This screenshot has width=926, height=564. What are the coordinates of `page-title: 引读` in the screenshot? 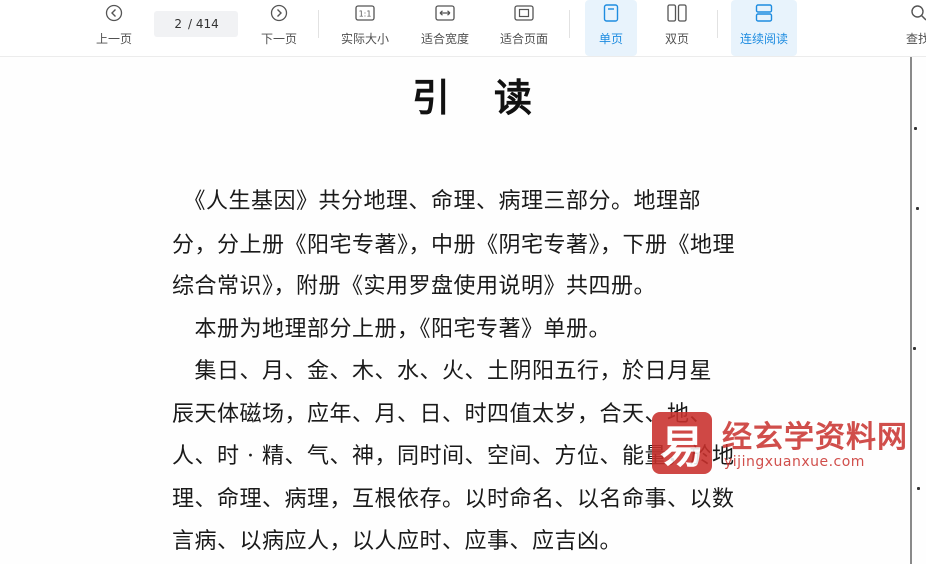 It's located at (472, 94).